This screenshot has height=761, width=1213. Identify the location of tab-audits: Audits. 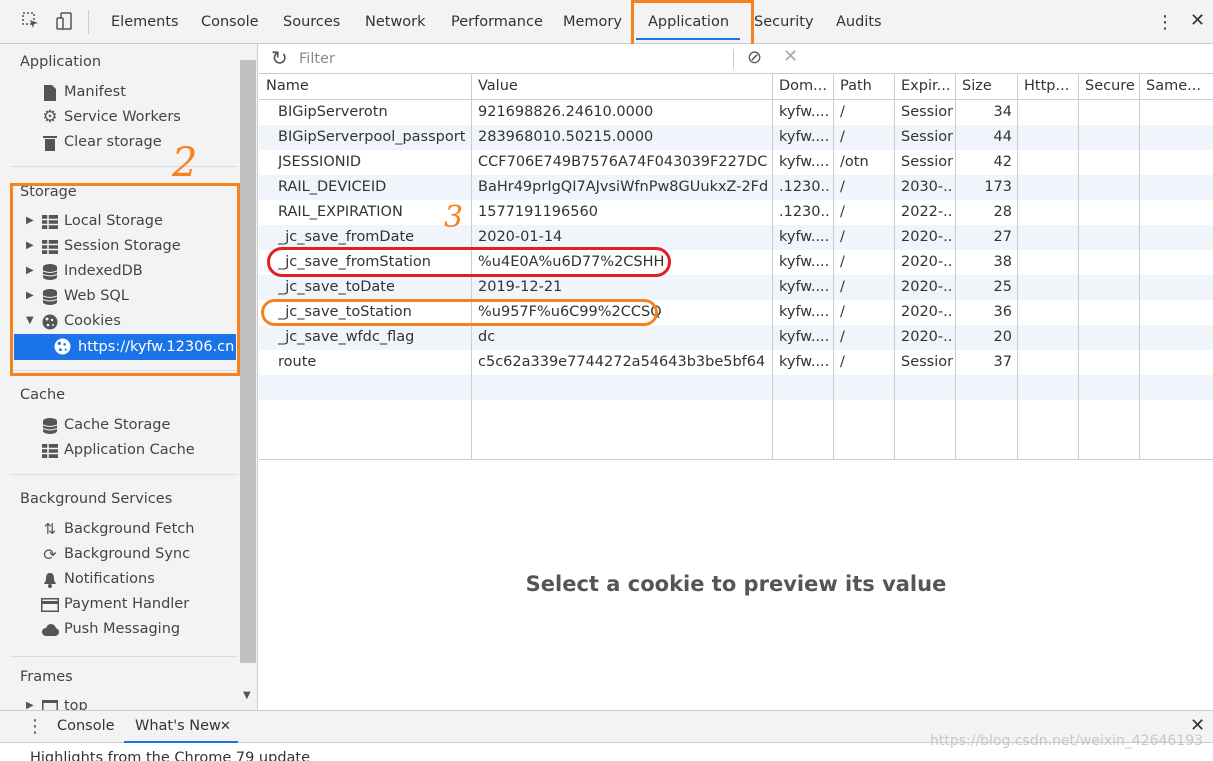
(859, 22).